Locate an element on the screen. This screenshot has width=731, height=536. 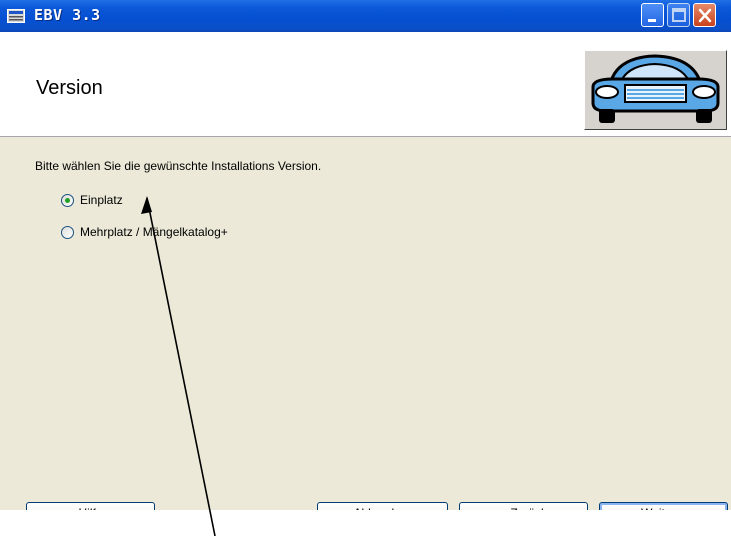
car-logo is located at coordinates (655, 90).